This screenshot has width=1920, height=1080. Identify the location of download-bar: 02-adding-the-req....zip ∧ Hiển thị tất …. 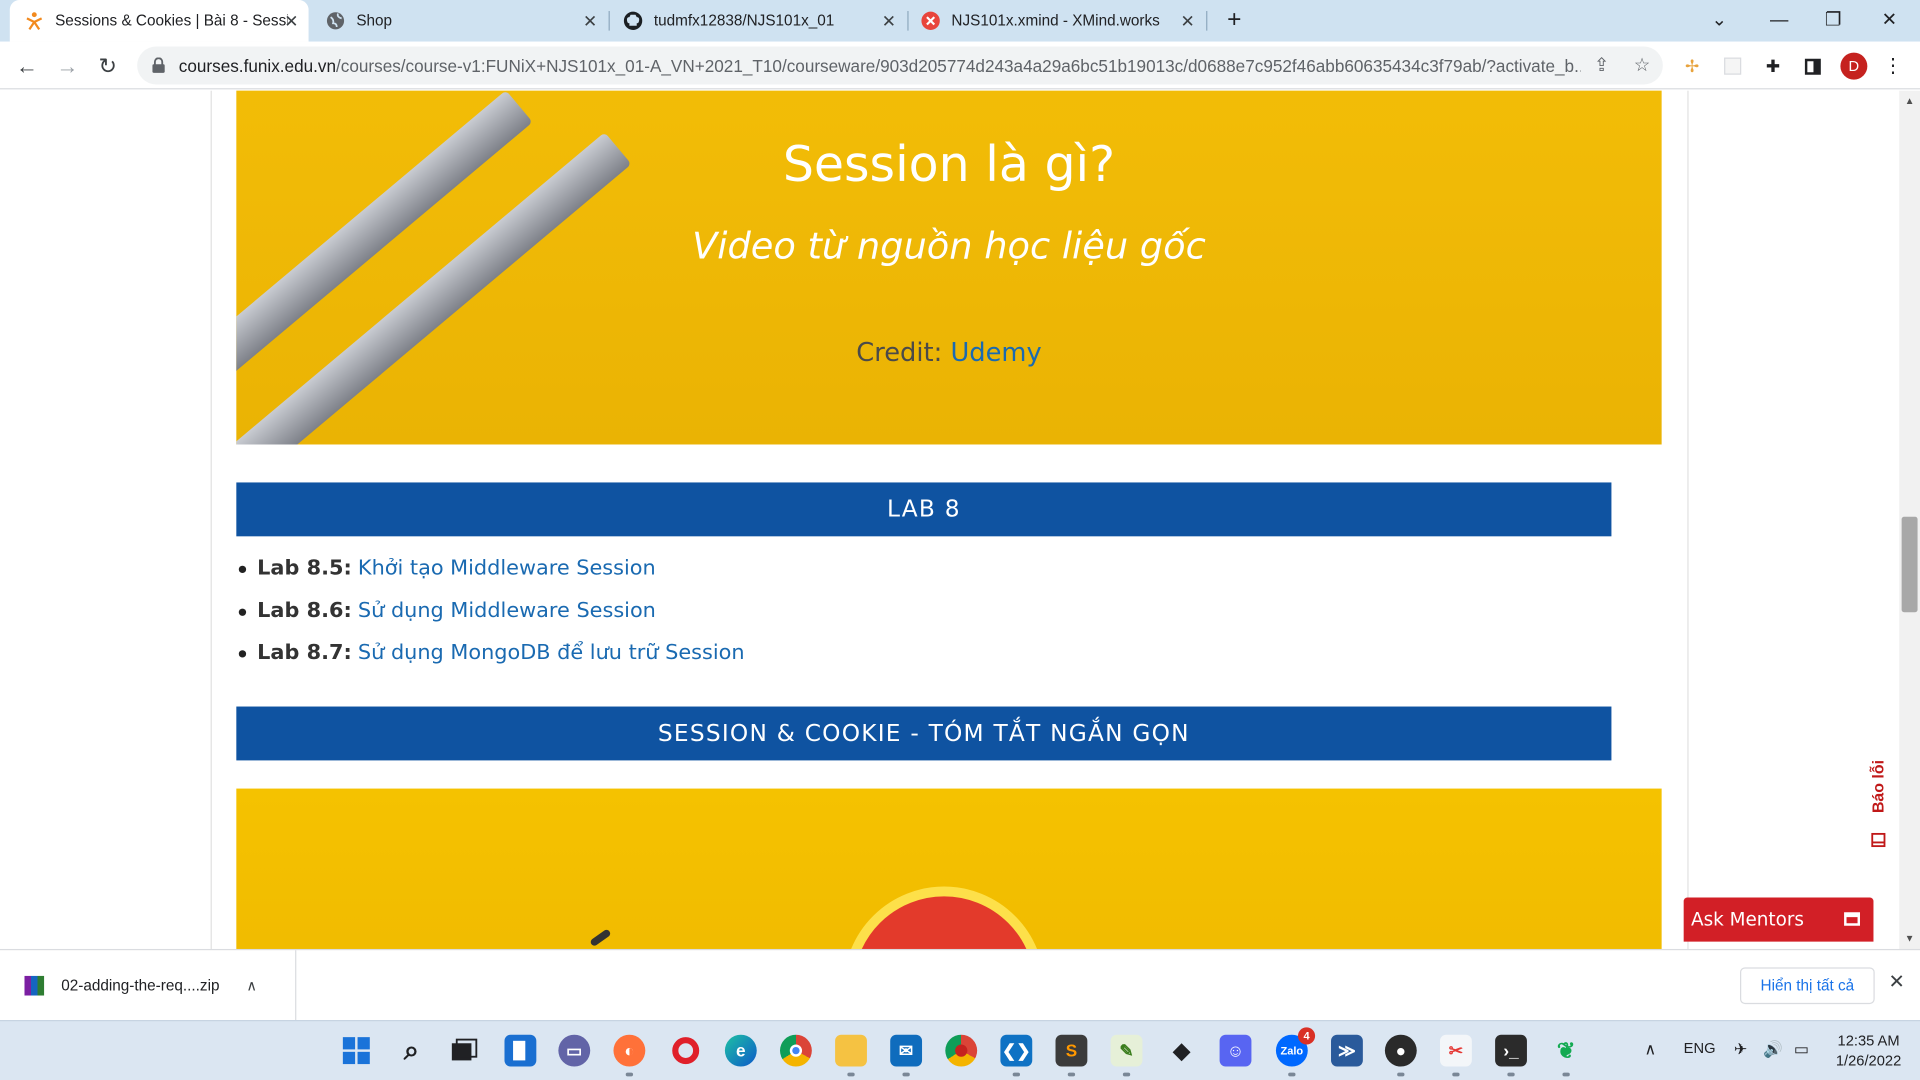
(960, 985).